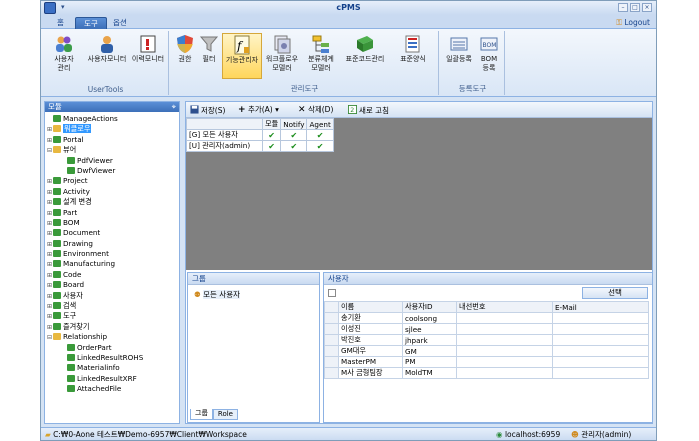 Image resolution: width=699 pixels, height=441 pixels. Describe the element at coordinates (112, 379) in the screenshot. I see `tree-item: LinkedResultXRF` at that location.